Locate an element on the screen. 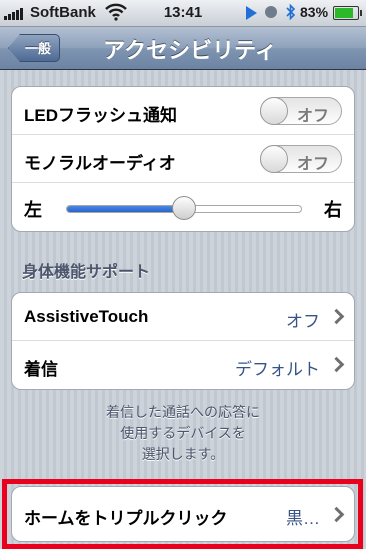 The width and height of the screenshot is (366, 549). play-icon is located at coordinates (251, 13).